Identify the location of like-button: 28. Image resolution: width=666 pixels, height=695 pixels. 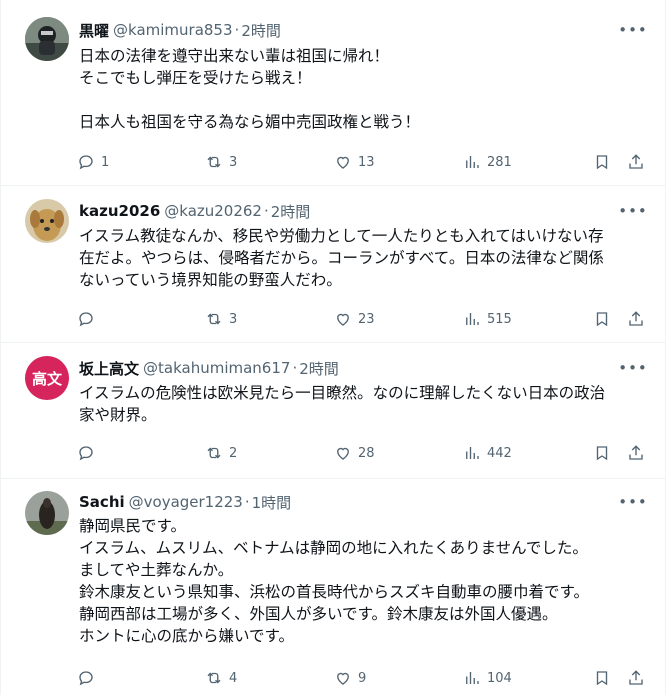
(354, 453).